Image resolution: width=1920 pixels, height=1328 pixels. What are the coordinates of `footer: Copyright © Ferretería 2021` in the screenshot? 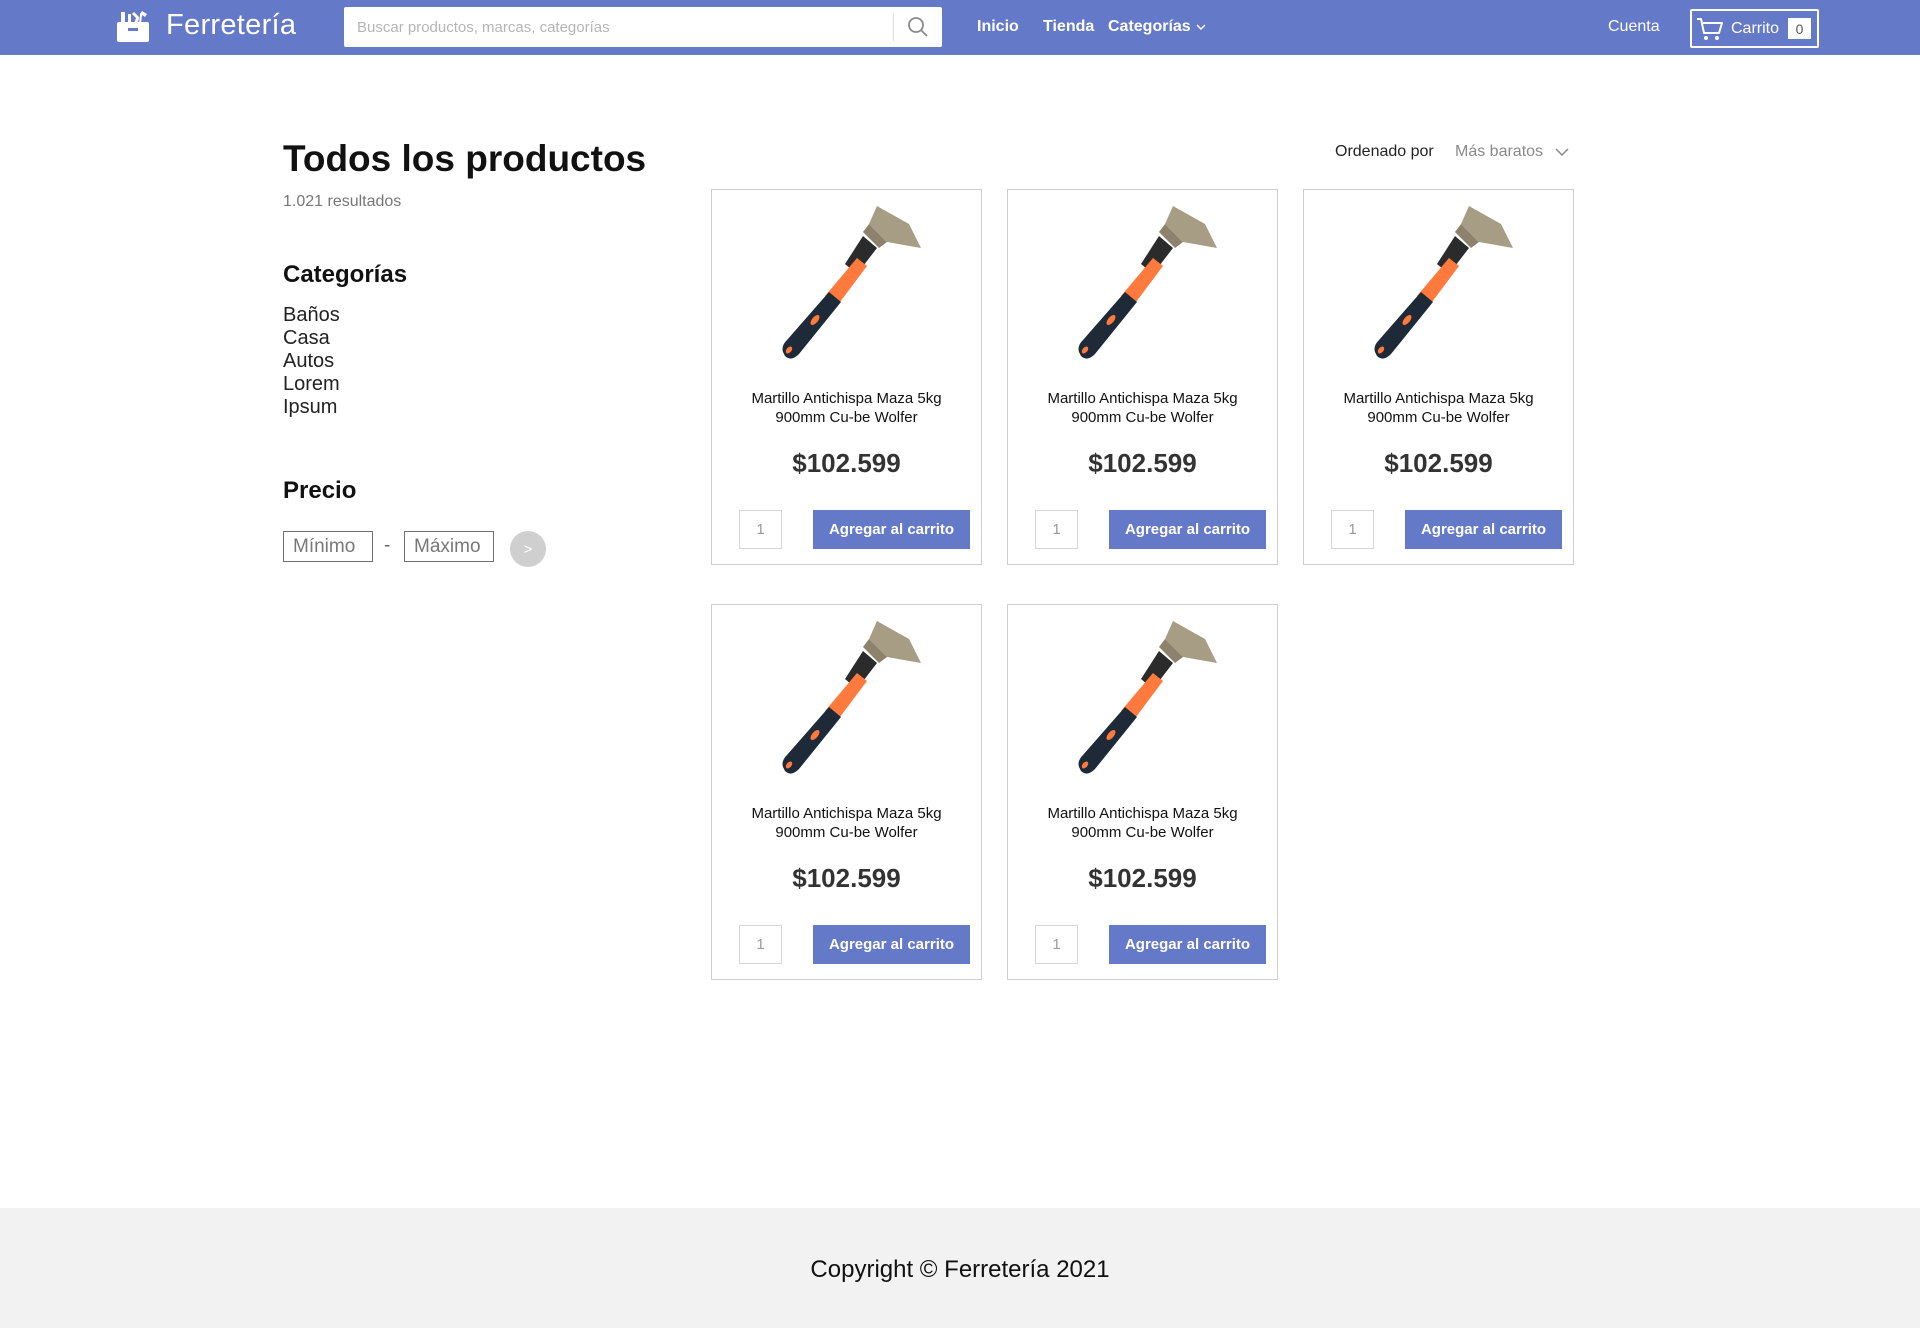 It's located at (960, 1268).